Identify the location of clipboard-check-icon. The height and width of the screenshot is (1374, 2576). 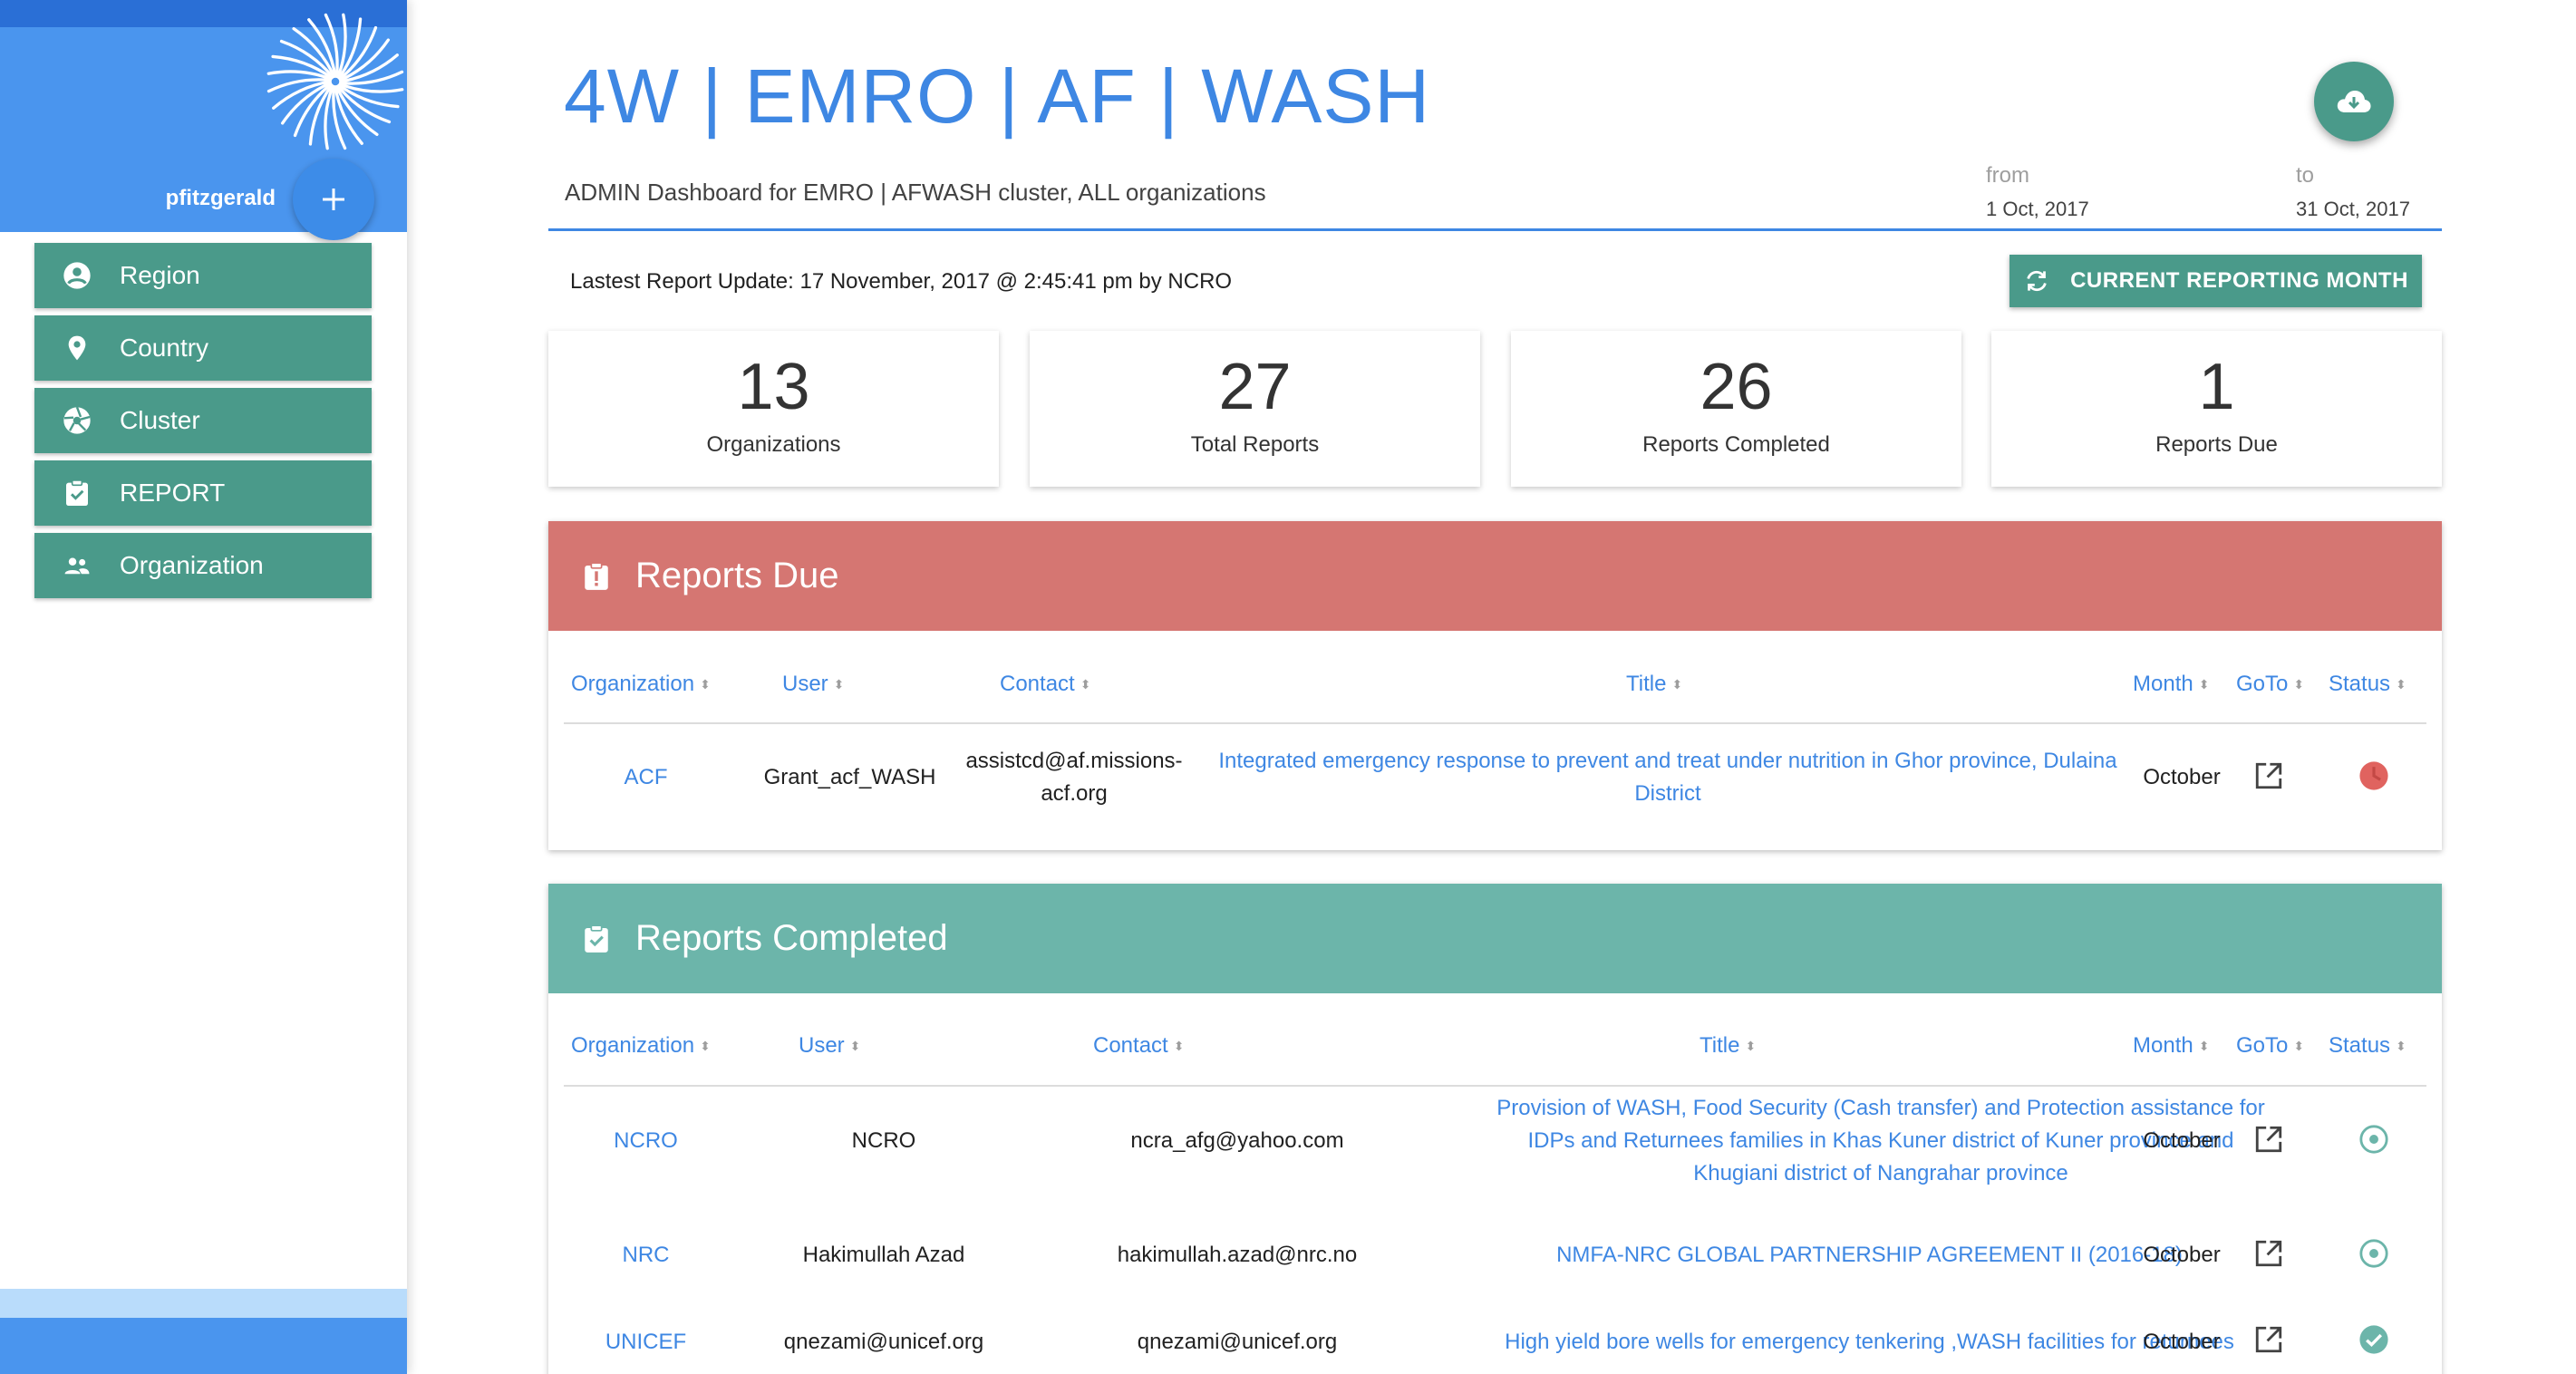
(596, 939).